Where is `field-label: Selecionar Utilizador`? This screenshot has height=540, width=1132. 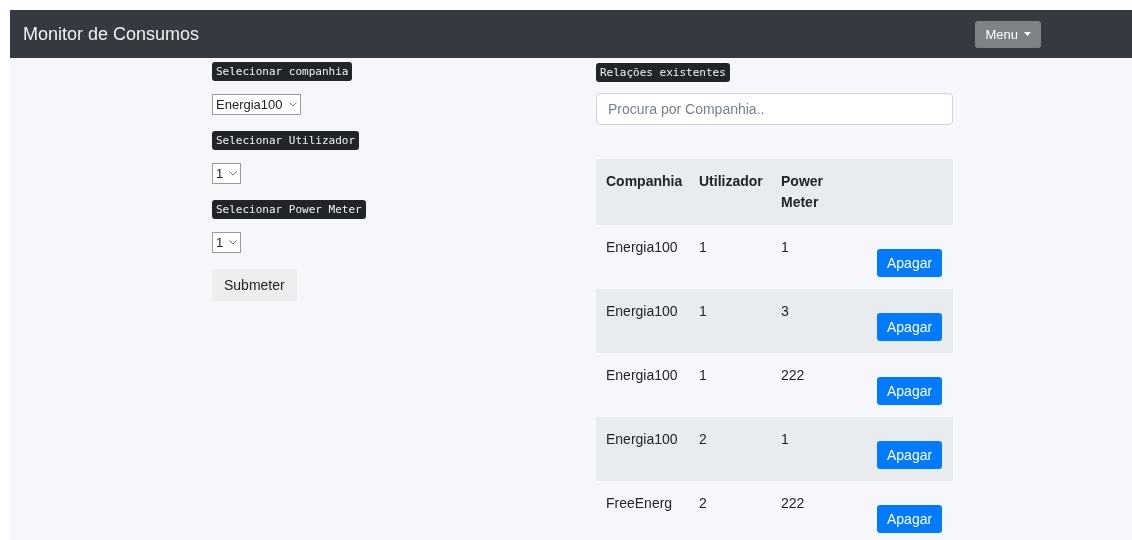
field-label: Selecionar Utilizador is located at coordinates (286, 140).